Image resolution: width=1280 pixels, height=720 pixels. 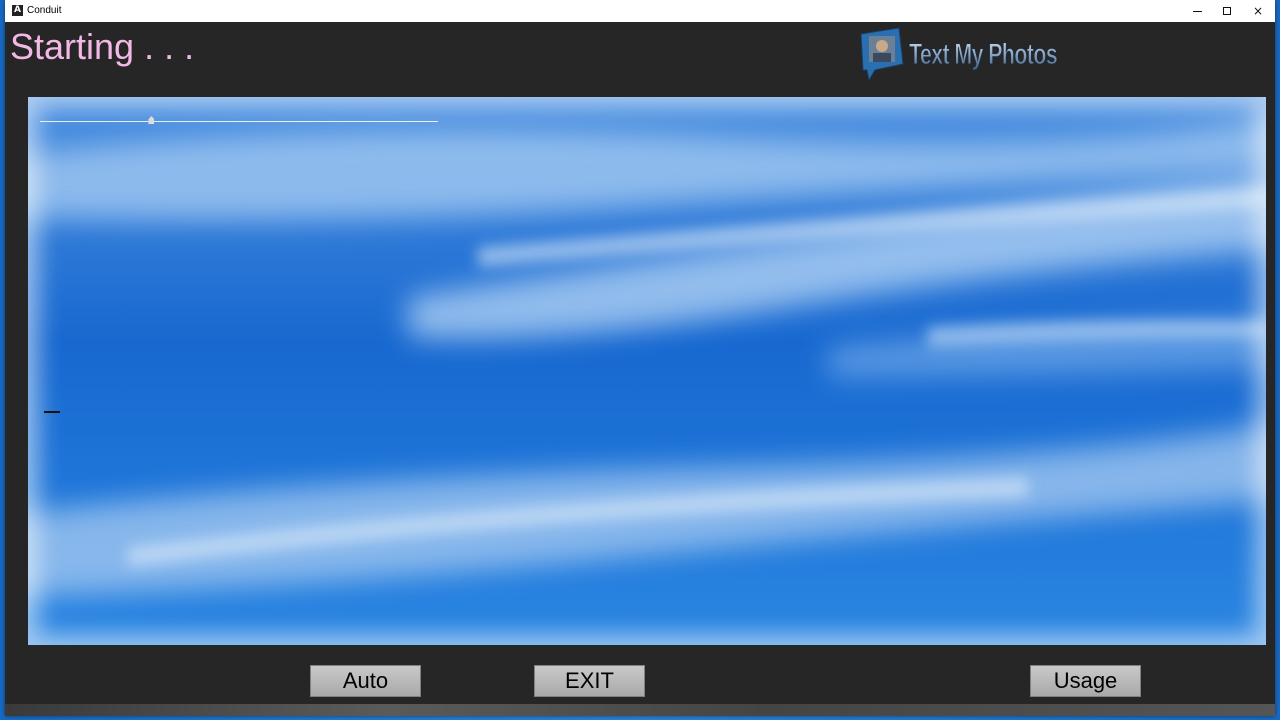 What do you see at coordinates (640, 710) in the screenshot?
I see `window-bottom-strip` at bounding box center [640, 710].